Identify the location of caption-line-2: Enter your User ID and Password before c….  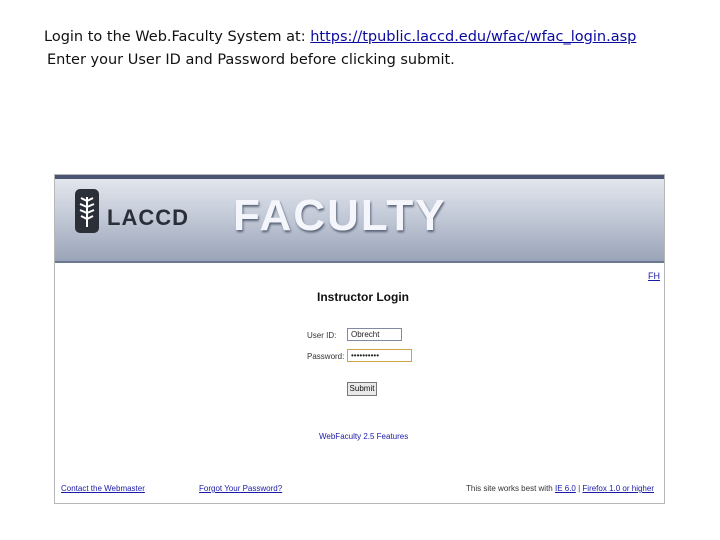
(251, 60).